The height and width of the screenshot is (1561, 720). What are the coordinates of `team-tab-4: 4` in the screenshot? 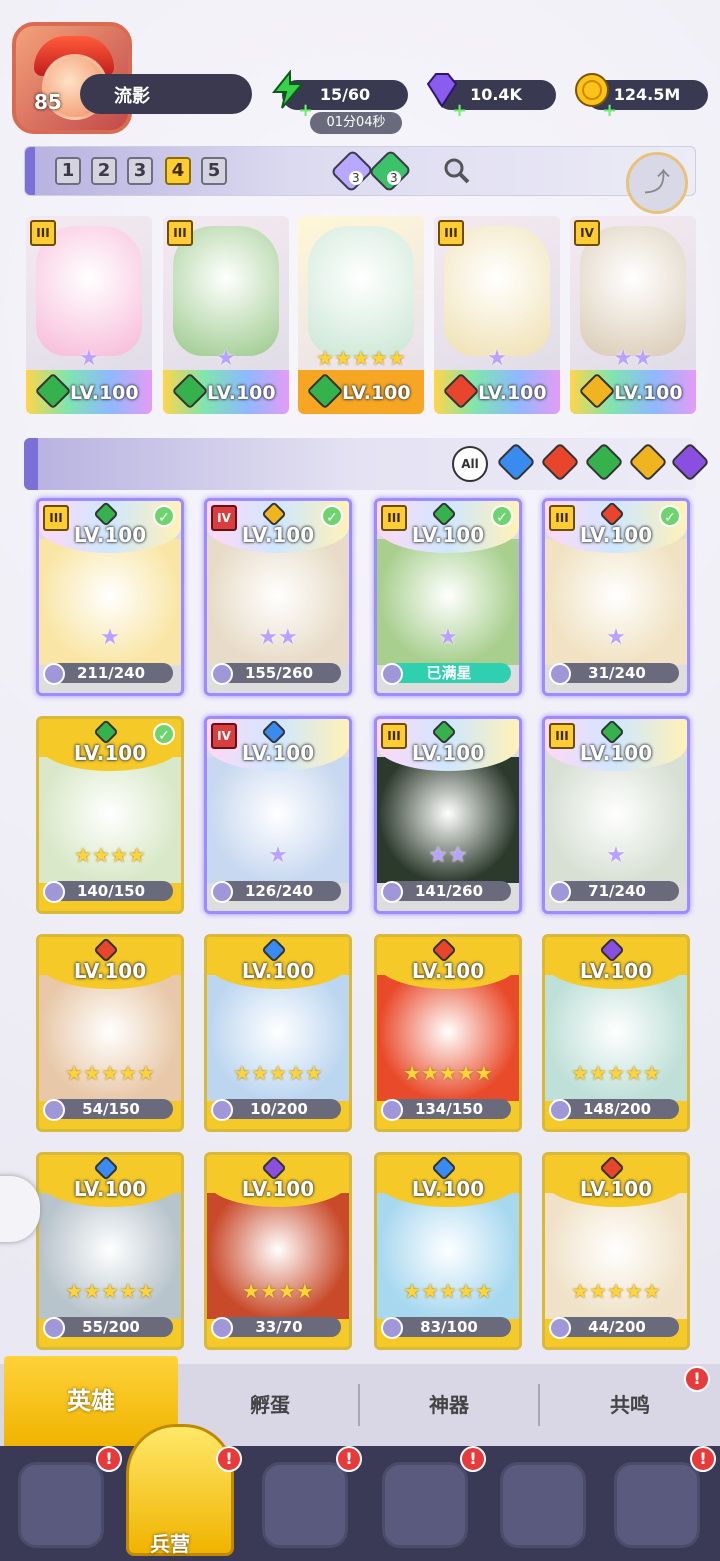 It's located at (178, 171).